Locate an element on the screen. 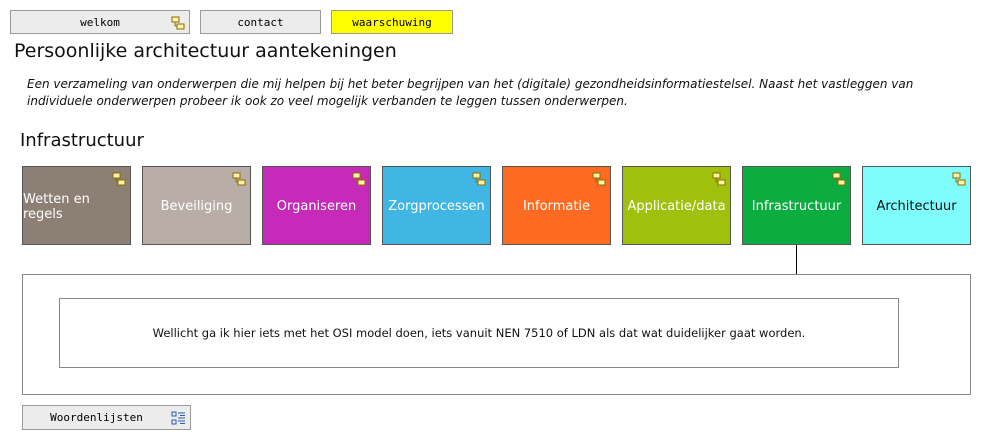 Image resolution: width=981 pixels, height=441 pixels. welkom-label: welkom is located at coordinates (100, 22).